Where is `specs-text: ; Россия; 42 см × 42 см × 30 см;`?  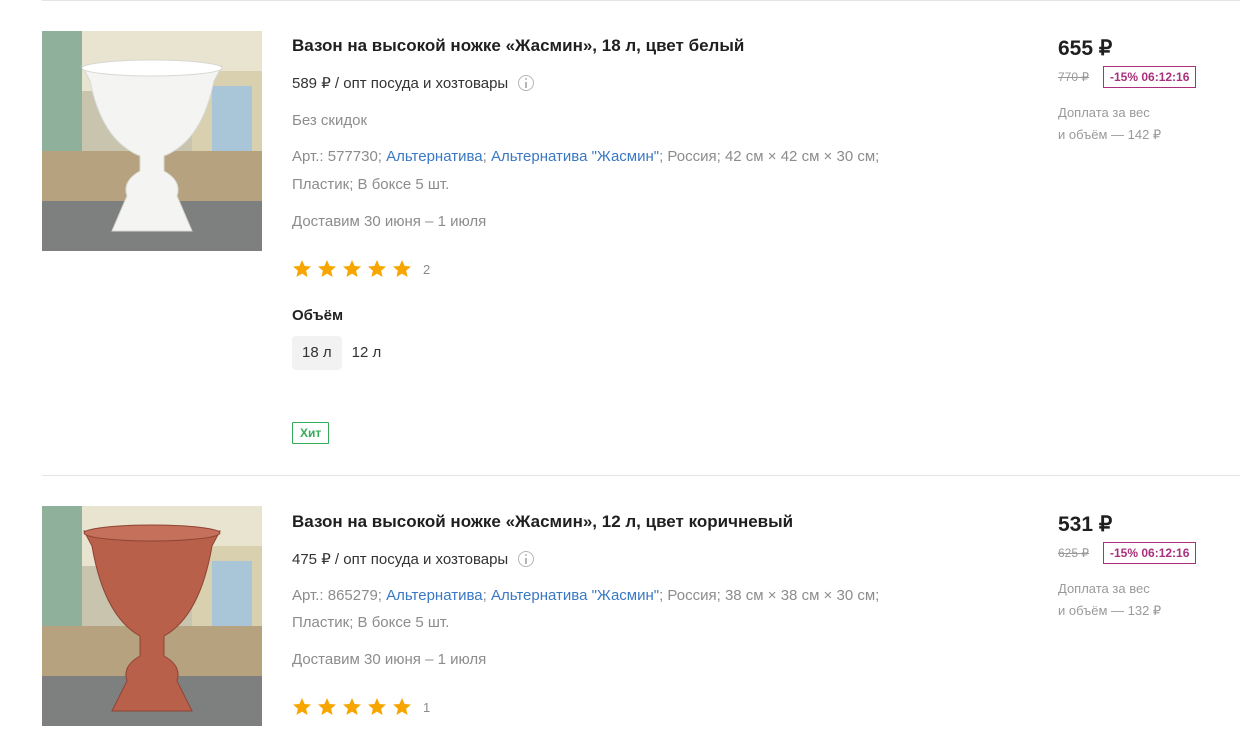
specs-text: ; Россия; 42 см × 42 см × 30 см; is located at coordinates (769, 156).